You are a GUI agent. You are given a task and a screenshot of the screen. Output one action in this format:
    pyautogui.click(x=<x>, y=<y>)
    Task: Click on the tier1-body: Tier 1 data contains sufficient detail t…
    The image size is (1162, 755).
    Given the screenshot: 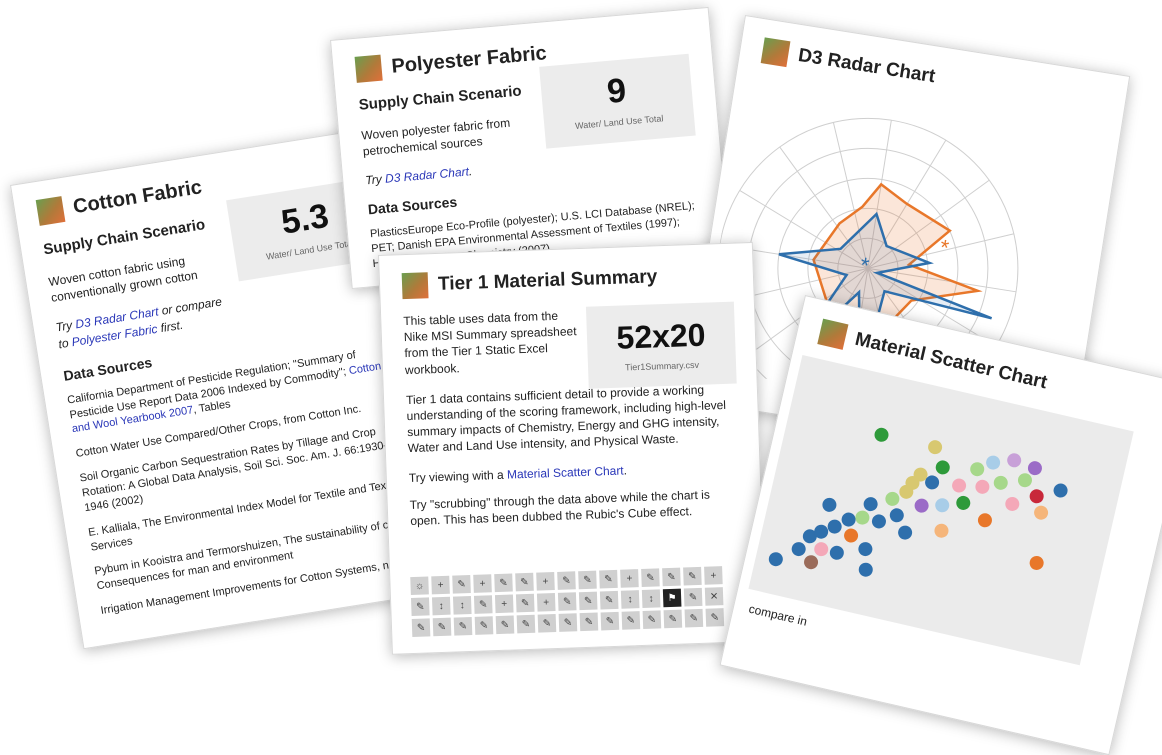 What is the action you would take?
    pyautogui.click(x=566, y=419)
    